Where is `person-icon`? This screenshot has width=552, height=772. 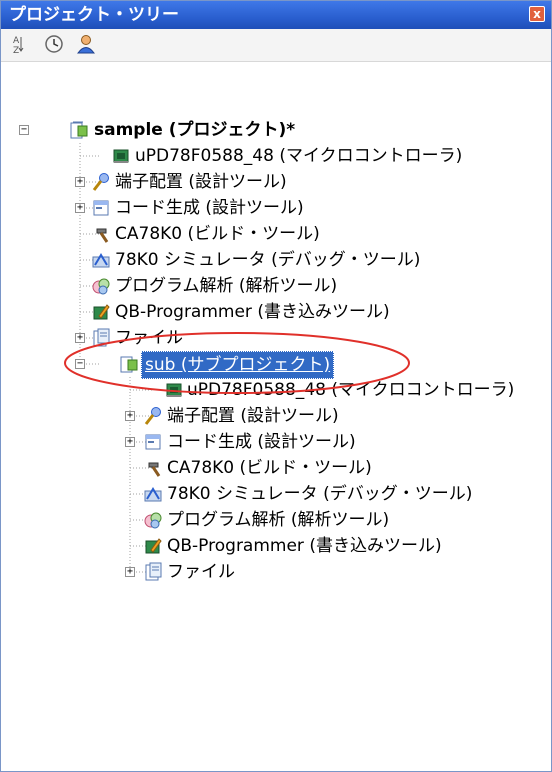 person-icon is located at coordinates (86, 44).